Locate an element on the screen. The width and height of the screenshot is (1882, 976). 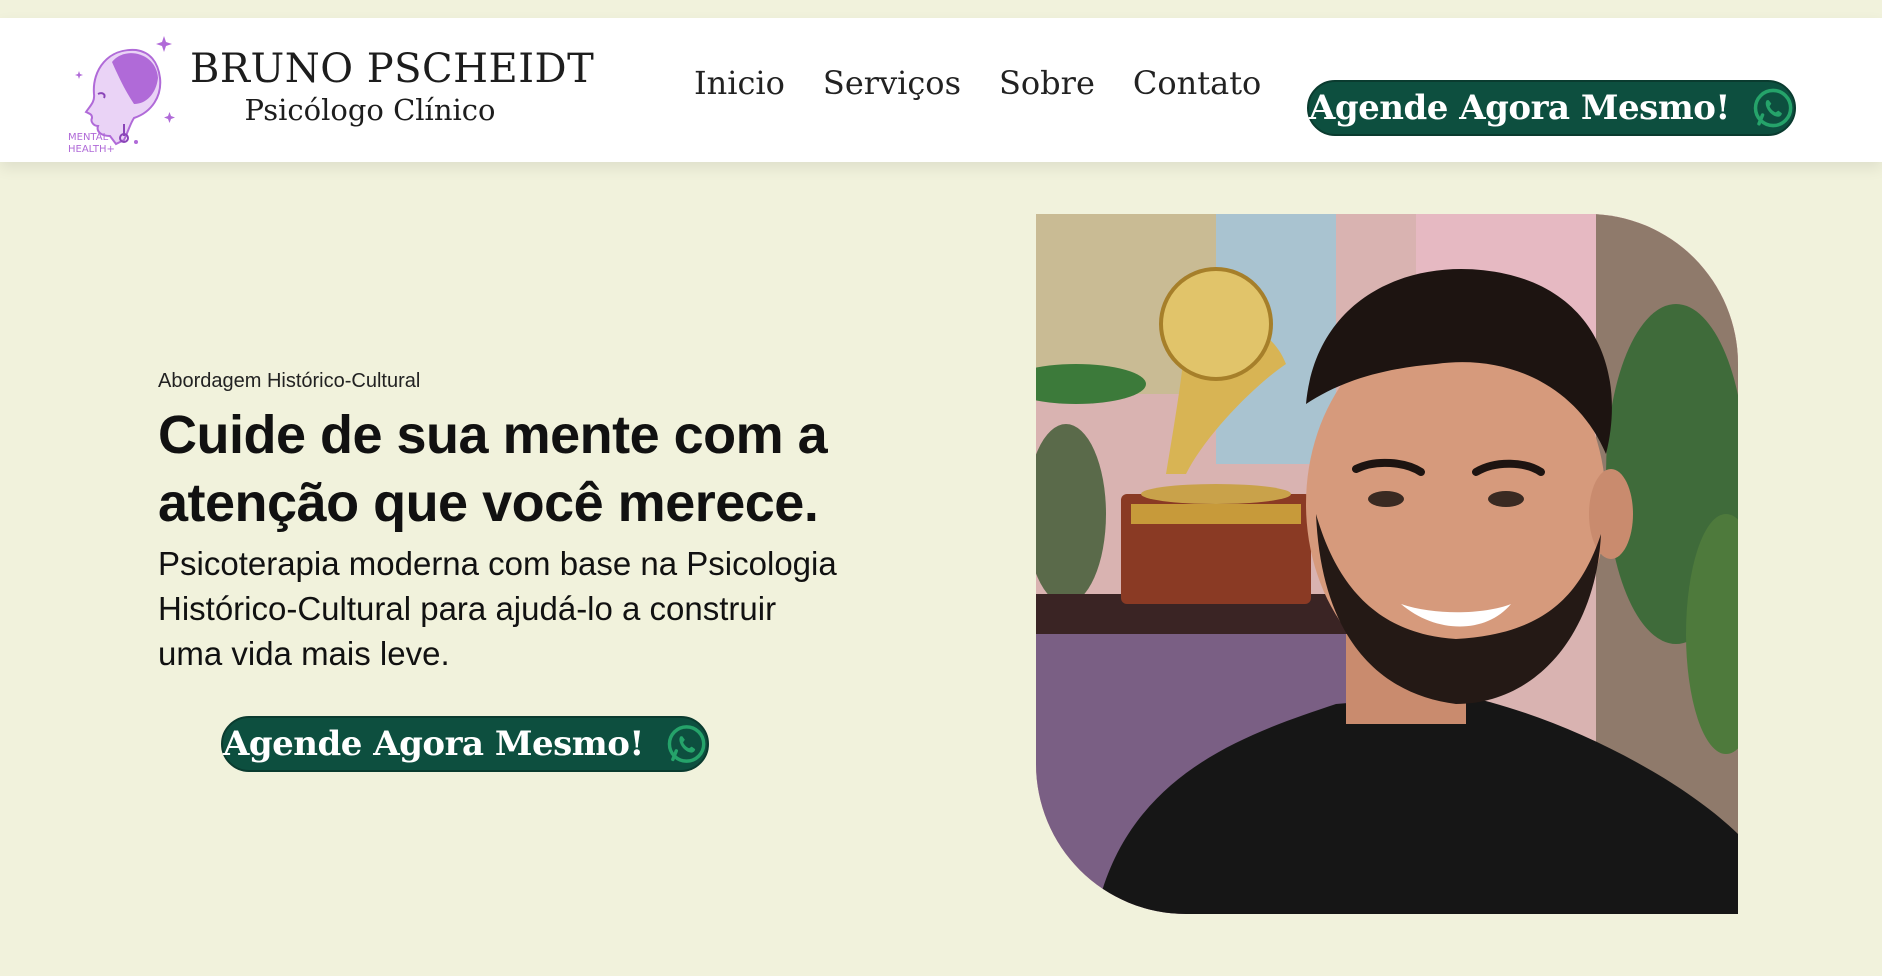
nav-item-sobre: Sobre is located at coordinates (1047, 89).